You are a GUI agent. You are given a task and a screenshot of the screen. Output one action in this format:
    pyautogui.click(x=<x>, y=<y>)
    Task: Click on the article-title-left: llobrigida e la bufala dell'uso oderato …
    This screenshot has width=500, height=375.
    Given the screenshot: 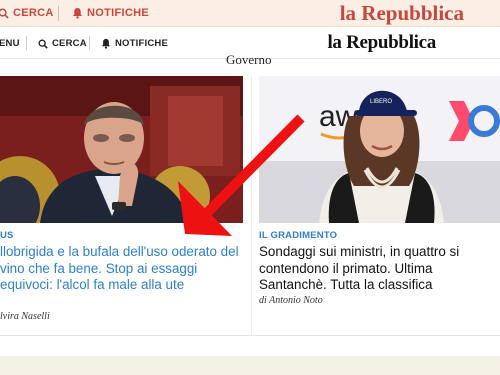 What is the action you would take?
    pyautogui.click(x=121, y=269)
    